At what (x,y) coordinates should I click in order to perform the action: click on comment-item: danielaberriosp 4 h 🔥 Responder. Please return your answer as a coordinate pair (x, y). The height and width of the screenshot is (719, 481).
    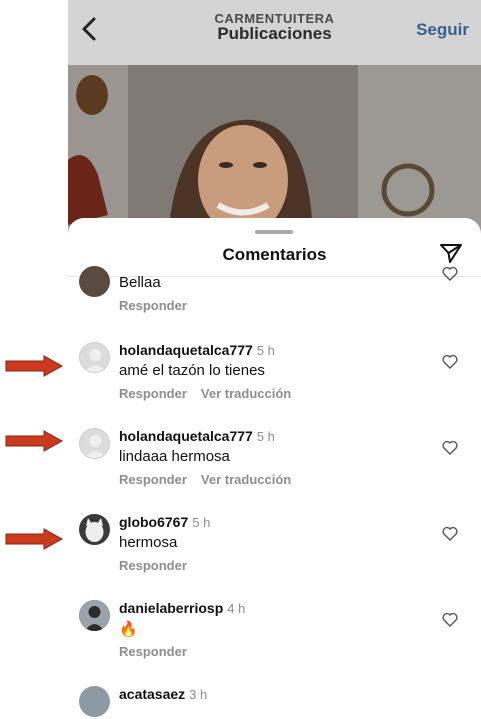
    Looking at the image, I should click on (274, 632).